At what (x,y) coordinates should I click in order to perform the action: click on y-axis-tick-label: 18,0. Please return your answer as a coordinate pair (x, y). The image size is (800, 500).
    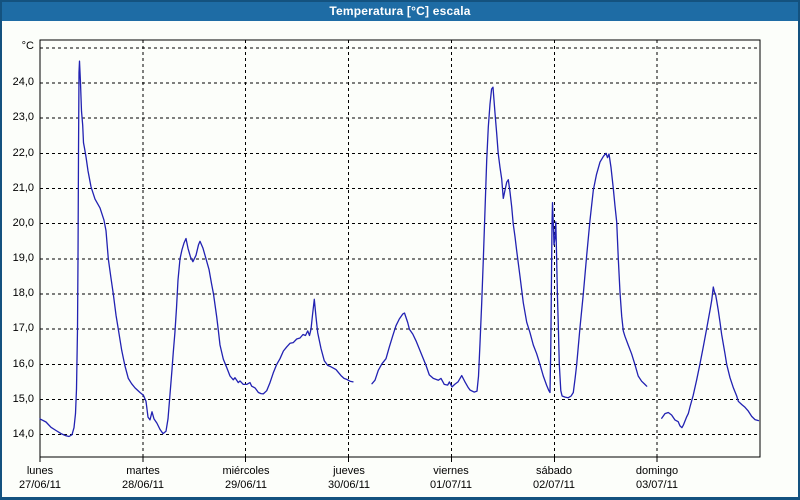
    Looking at the image, I should click on (23, 293).